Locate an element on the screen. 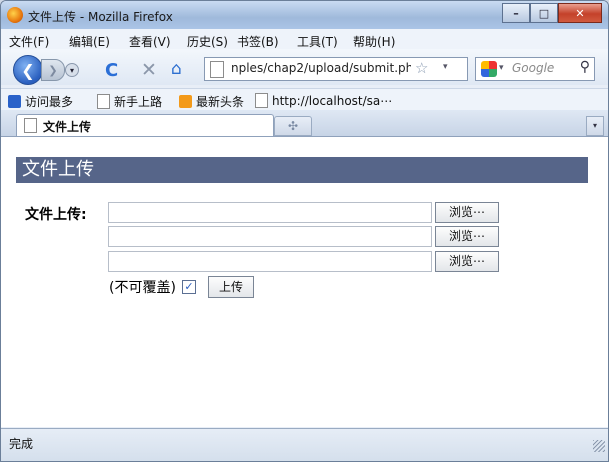 The width and height of the screenshot is (609, 462). firefox-icon is located at coordinates (15, 15).